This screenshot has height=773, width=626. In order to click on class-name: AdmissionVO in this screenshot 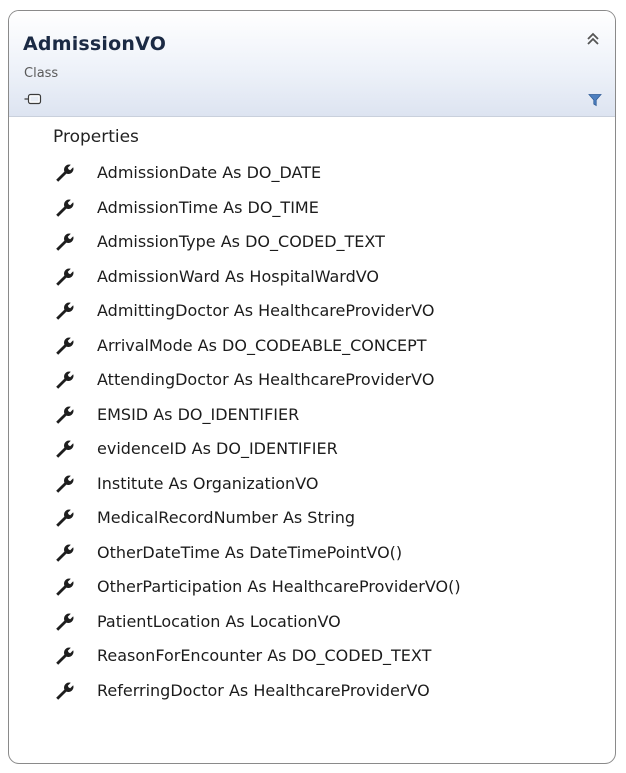, I will do `click(95, 44)`.